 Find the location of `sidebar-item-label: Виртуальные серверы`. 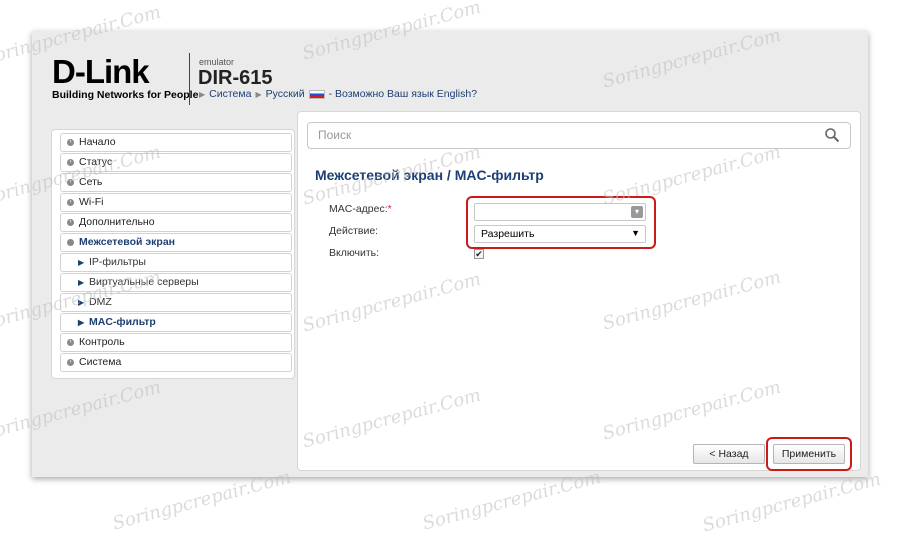

sidebar-item-label: Виртуальные серверы is located at coordinates (144, 282).